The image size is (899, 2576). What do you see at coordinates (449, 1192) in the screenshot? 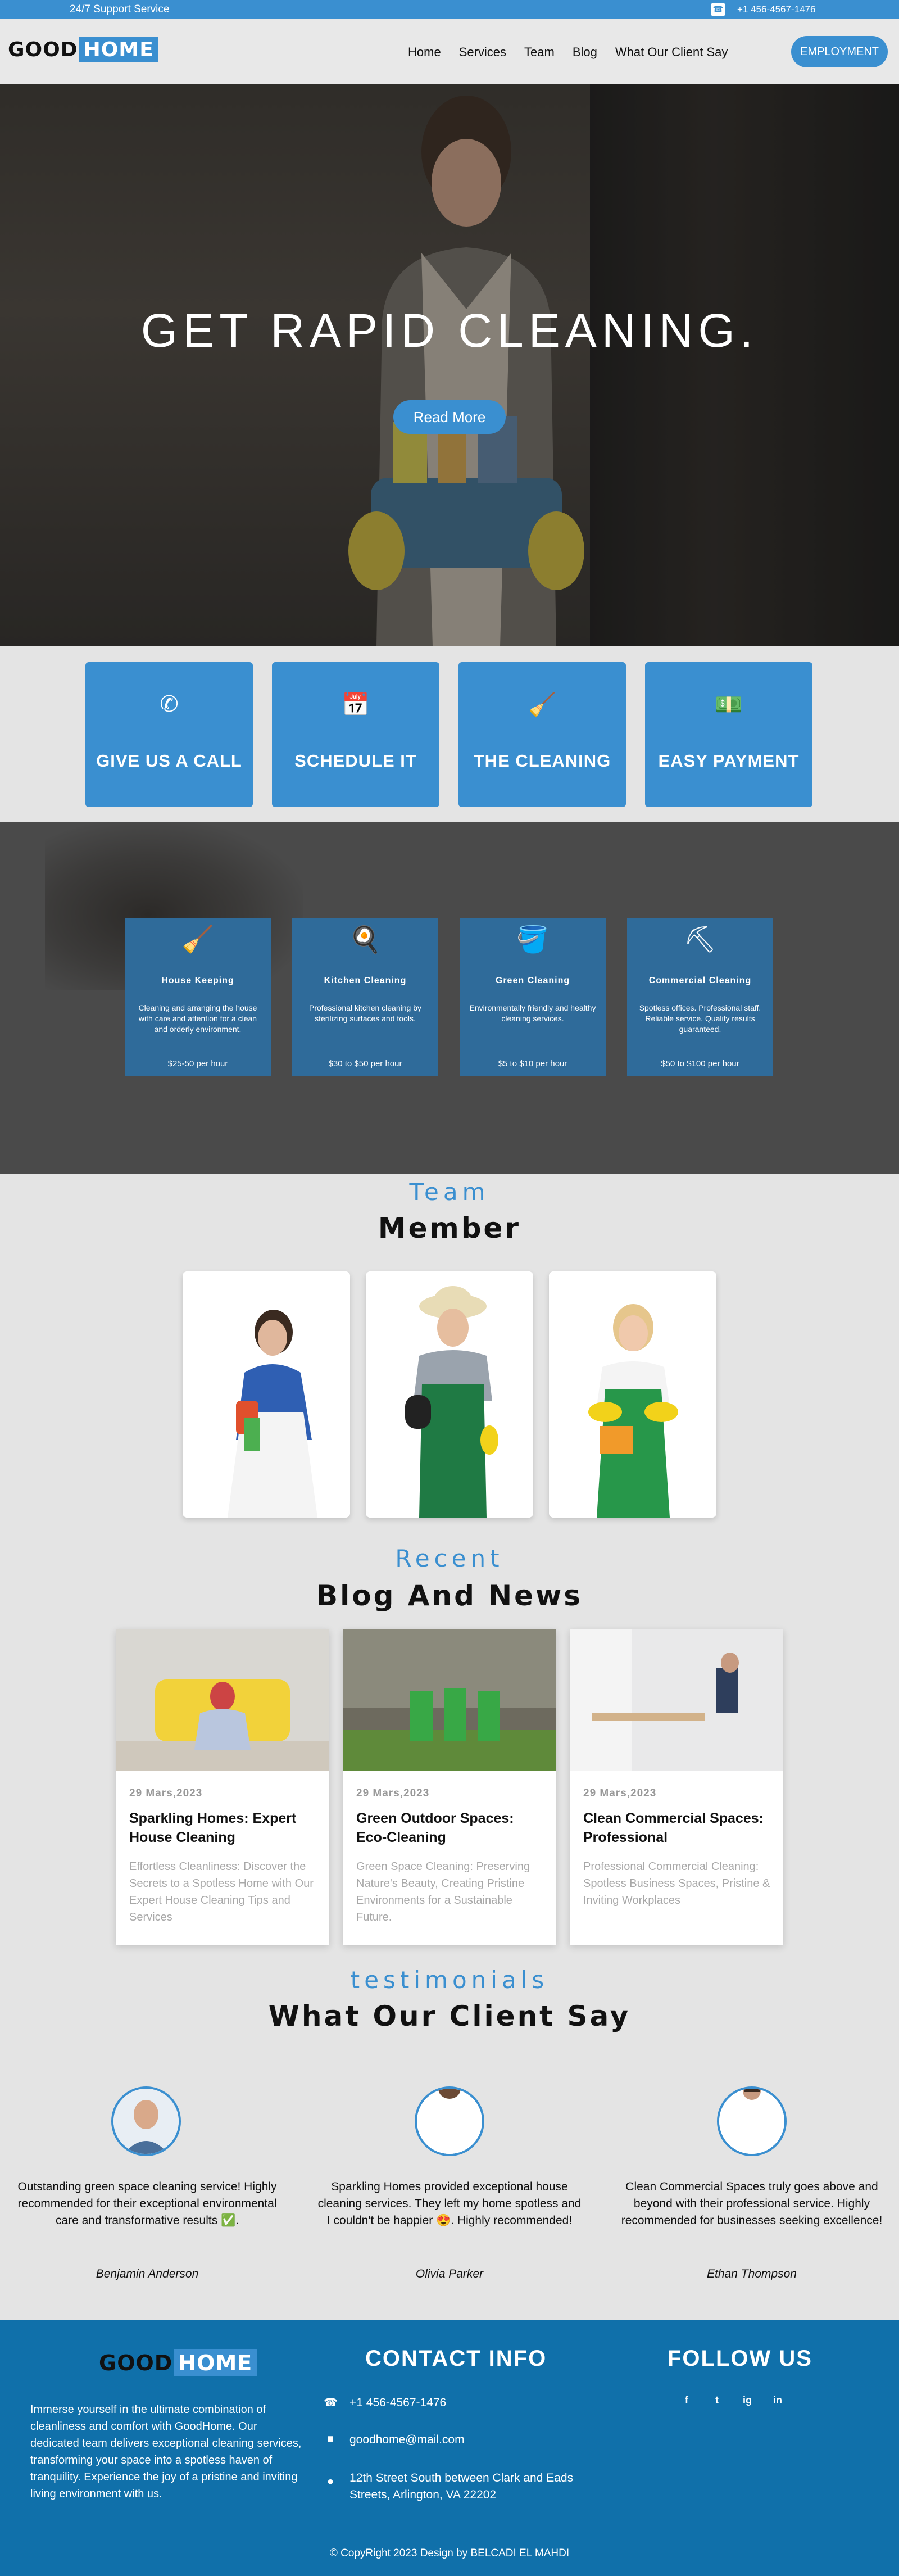
I see `team-subtitle: Team` at bounding box center [449, 1192].